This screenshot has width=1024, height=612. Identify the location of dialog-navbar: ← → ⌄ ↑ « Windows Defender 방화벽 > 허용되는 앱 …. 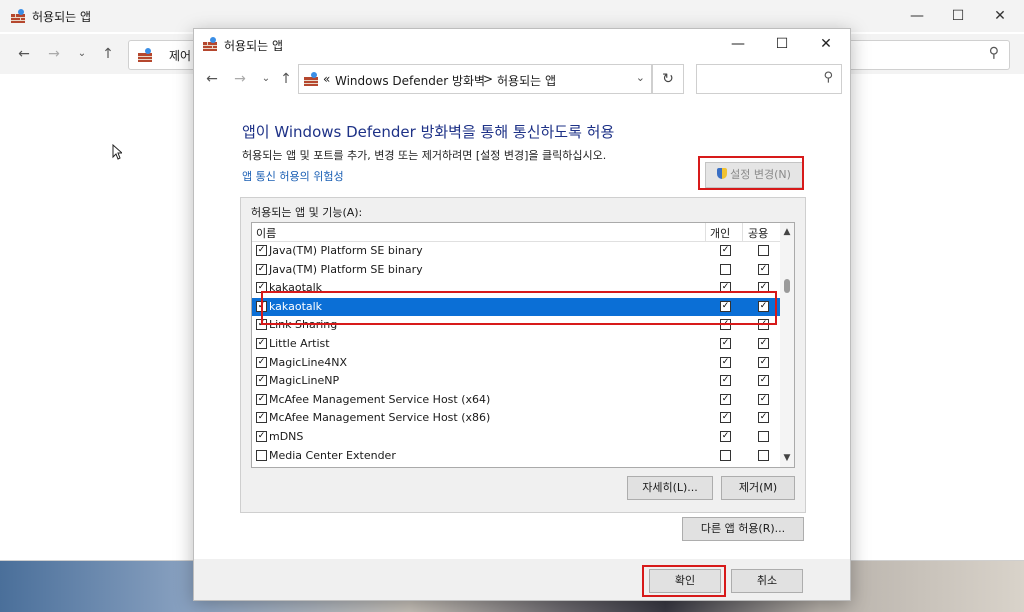
(522, 79).